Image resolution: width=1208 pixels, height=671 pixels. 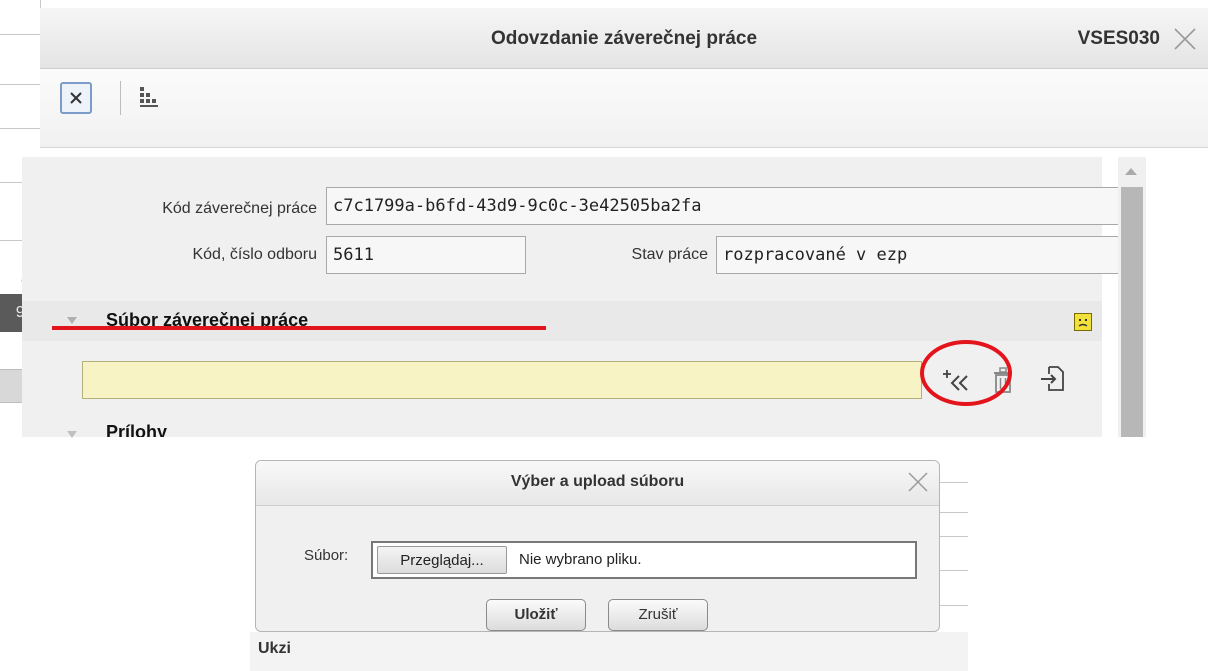 I want to click on background-row-bottom: Ukzi, so click(x=609, y=651).